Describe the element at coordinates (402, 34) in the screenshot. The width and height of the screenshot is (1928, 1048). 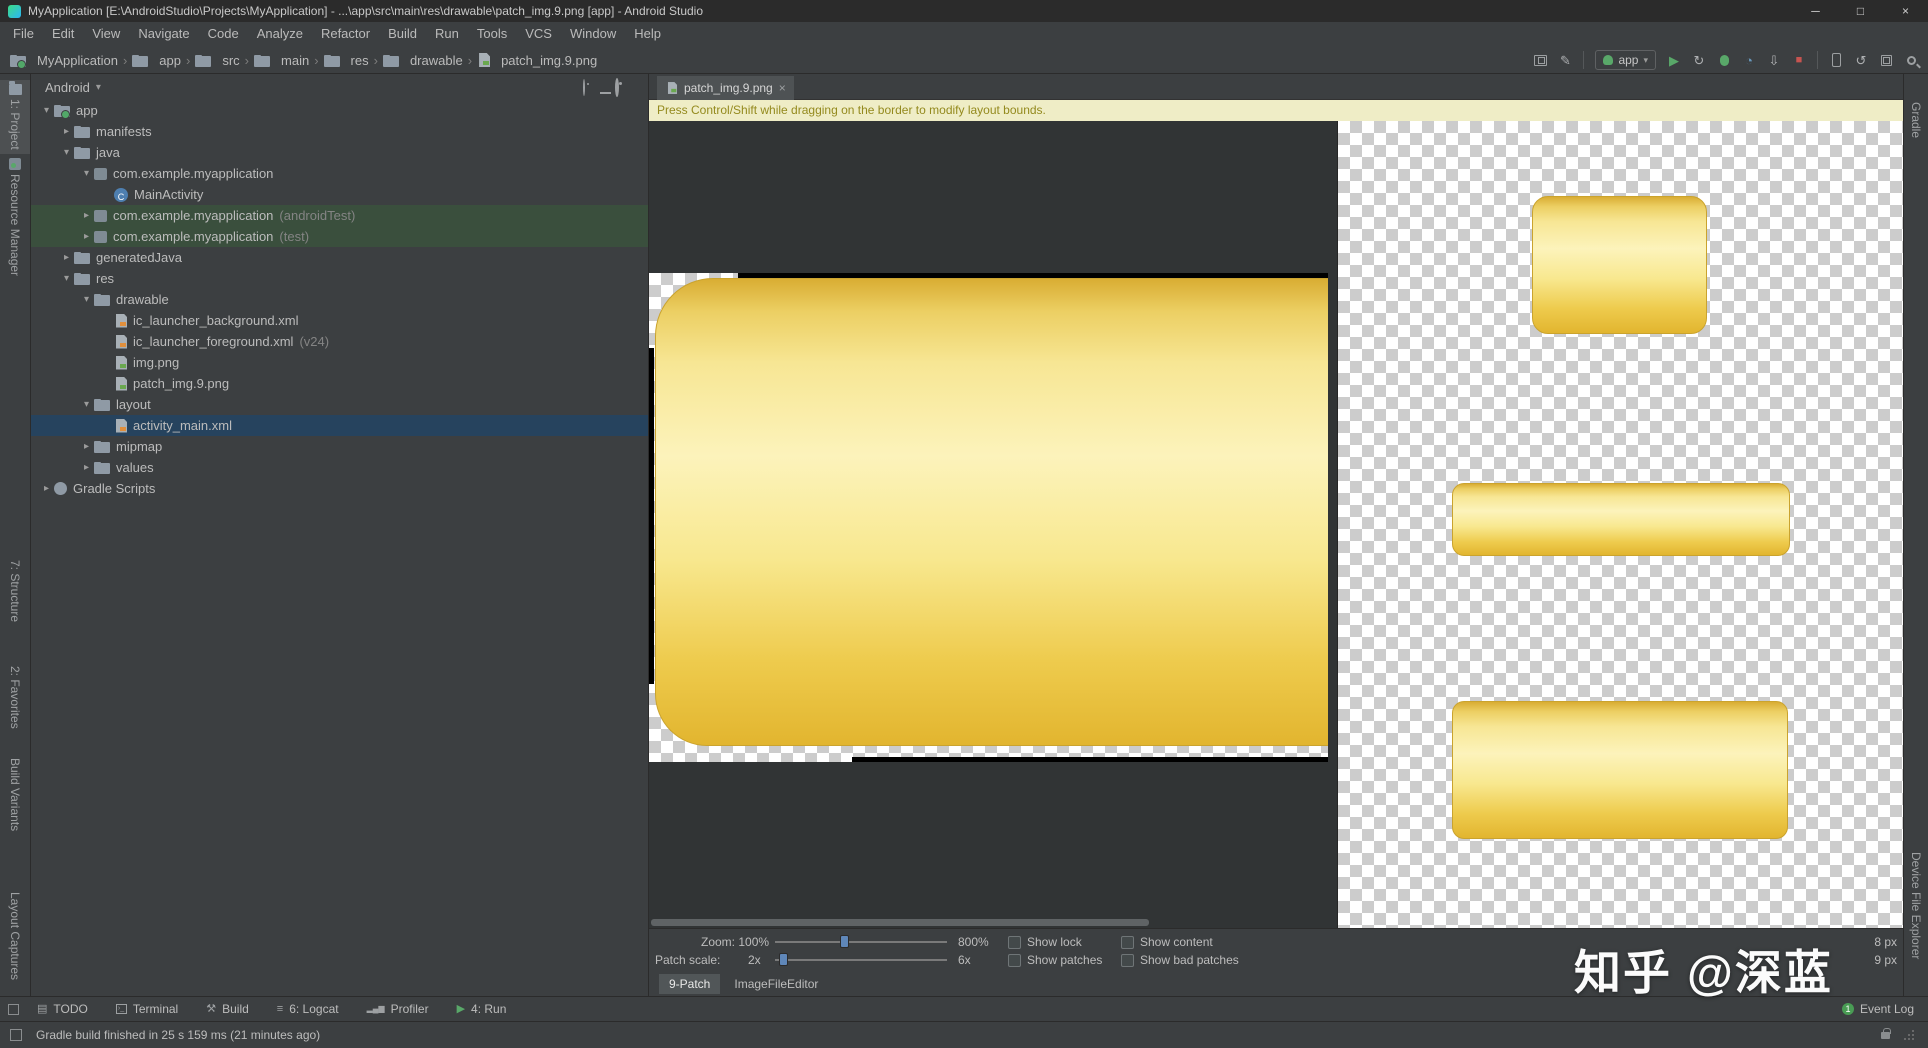
I see `menu-build: Build` at that location.